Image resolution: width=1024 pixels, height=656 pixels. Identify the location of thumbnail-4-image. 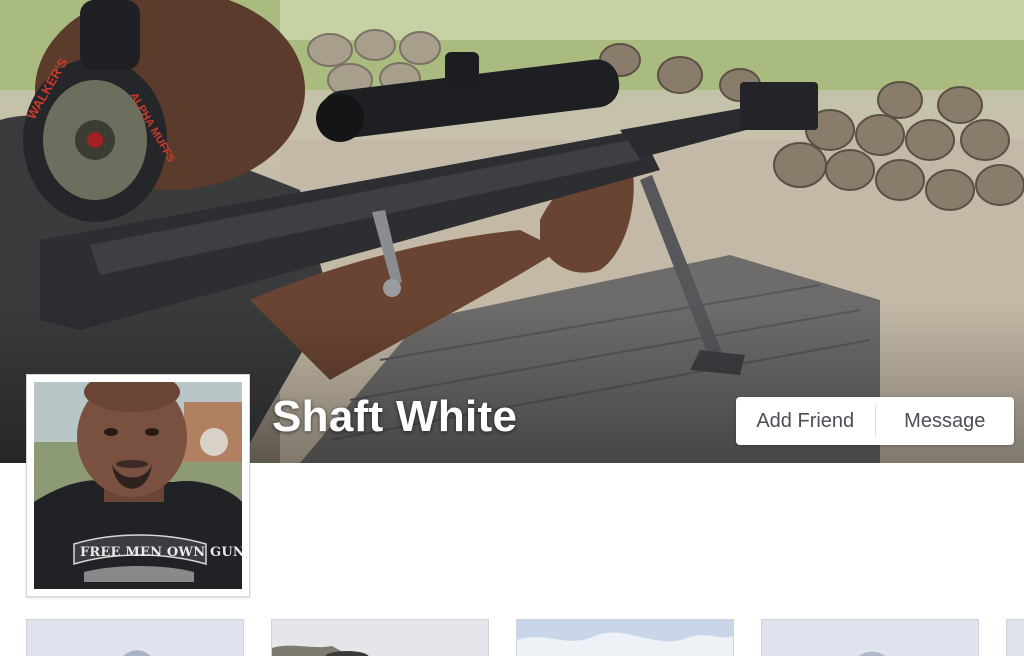
(870, 638).